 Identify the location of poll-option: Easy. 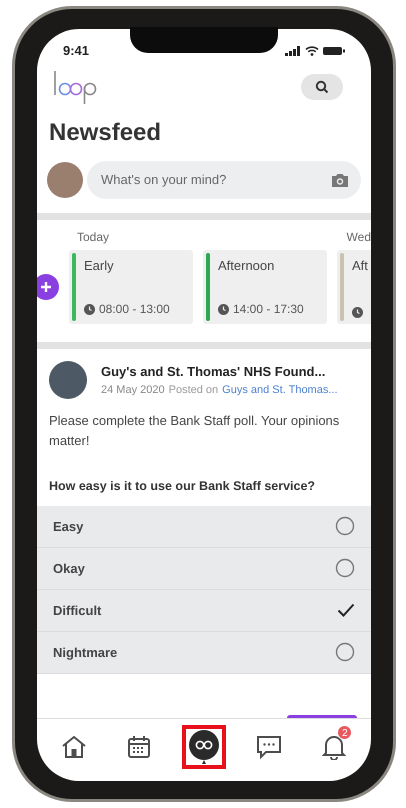
(204, 527).